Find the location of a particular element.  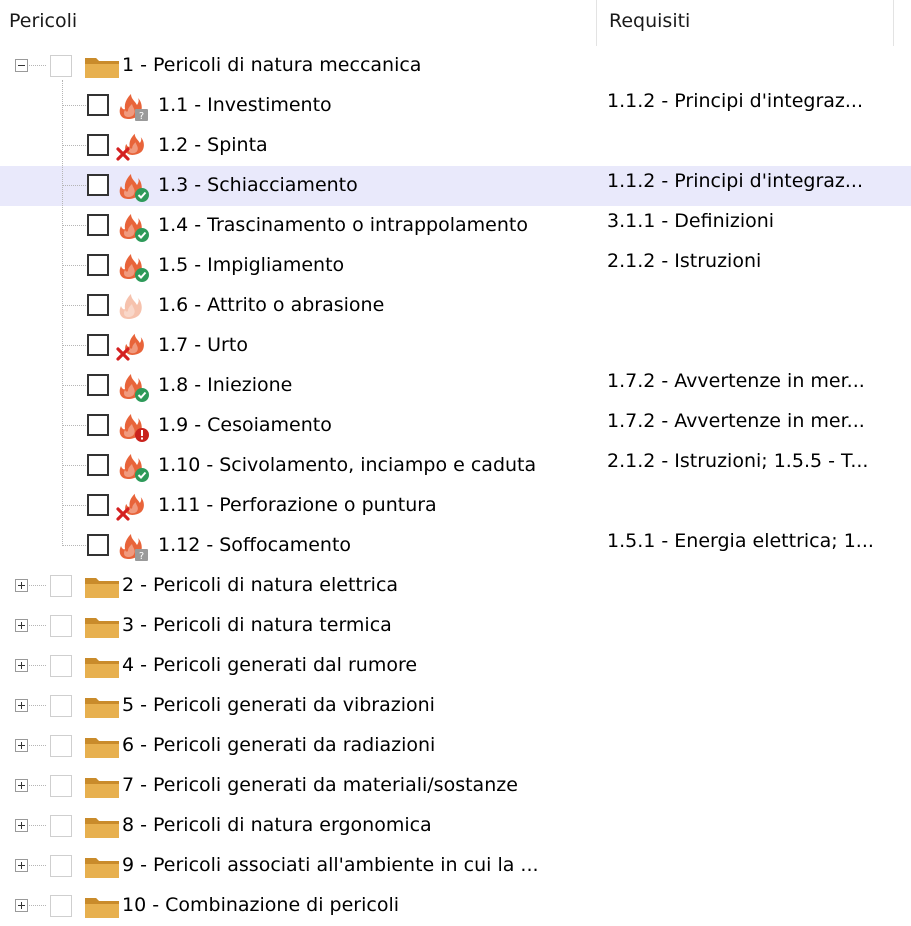

group-label: 5 - Pericoli generati da vibrazioni is located at coordinates (278, 705).